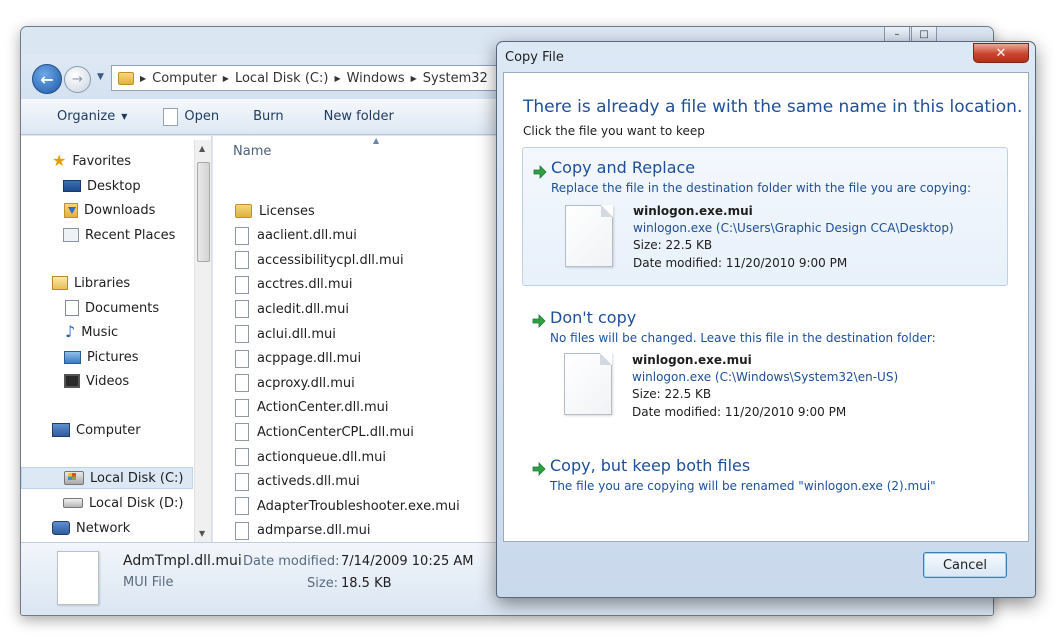 This screenshot has width=1058, height=644. What do you see at coordinates (455, 78) in the screenshot?
I see `breadcrumb-system32: System32` at bounding box center [455, 78].